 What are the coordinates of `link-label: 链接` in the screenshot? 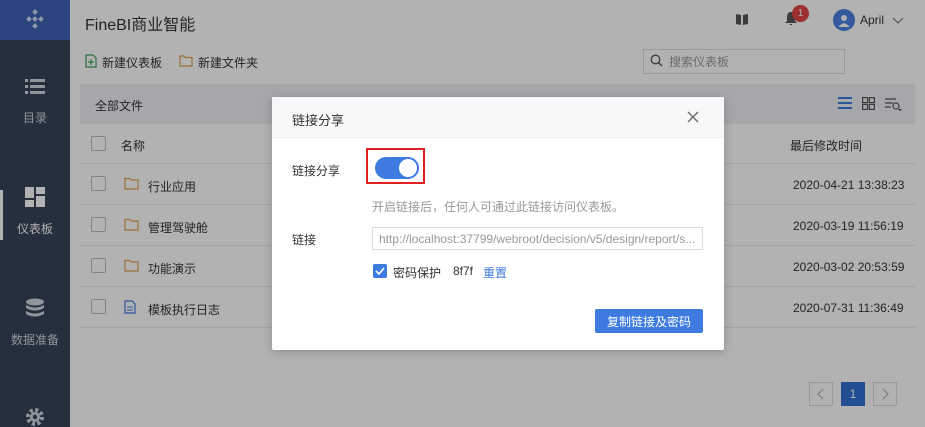 It's located at (304, 240).